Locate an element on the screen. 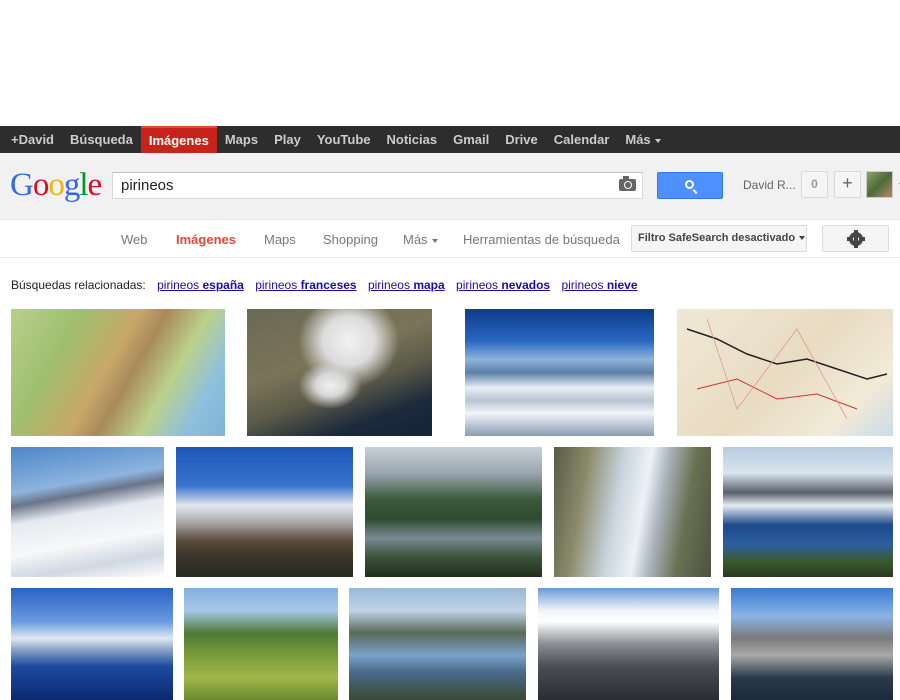 The height and width of the screenshot is (700, 900). tab-mas: Más is located at coordinates (420, 239).